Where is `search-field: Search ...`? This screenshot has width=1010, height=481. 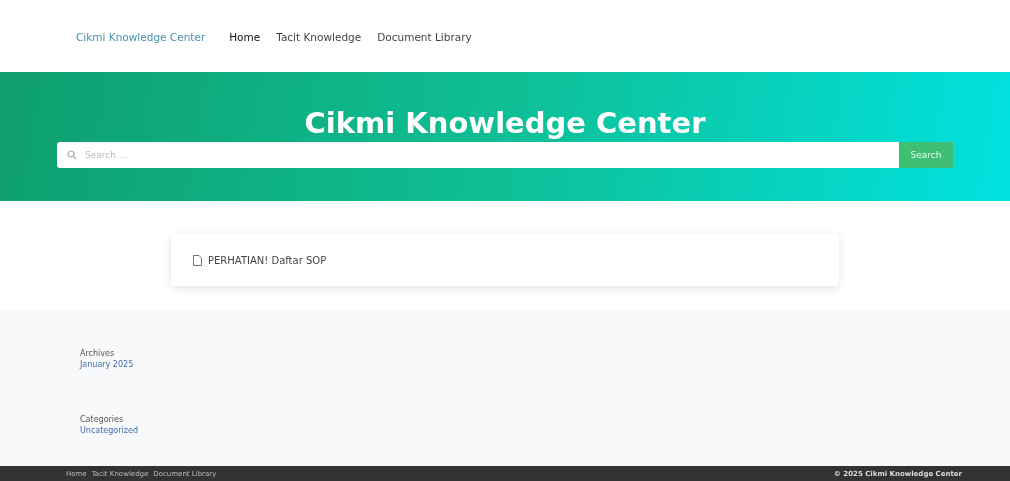
search-field: Search ... is located at coordinates (478, 155).